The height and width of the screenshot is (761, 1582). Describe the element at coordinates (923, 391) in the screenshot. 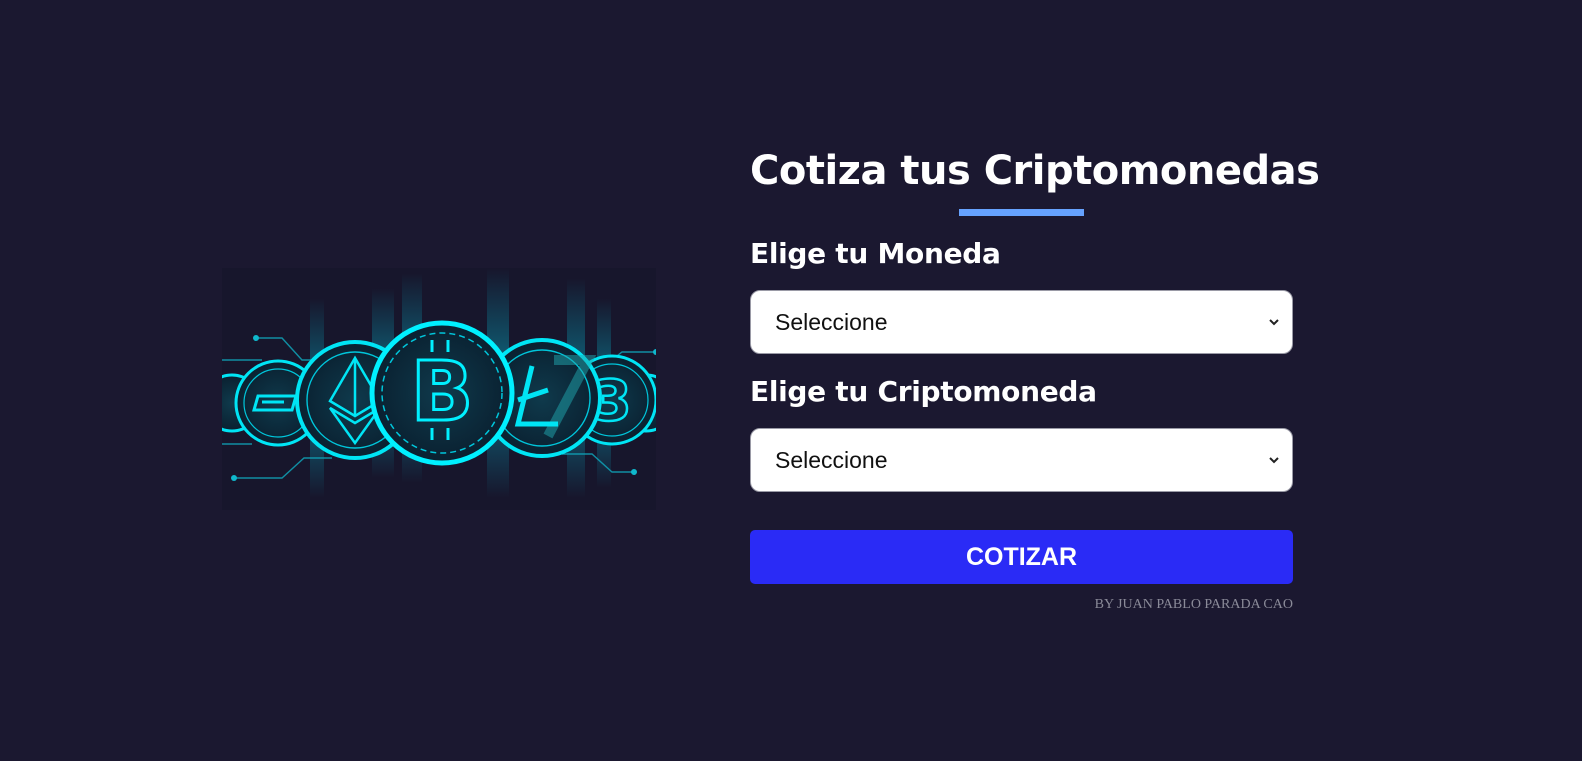

I see `cripto-label: Elige tu Criptomoneda` at that location.